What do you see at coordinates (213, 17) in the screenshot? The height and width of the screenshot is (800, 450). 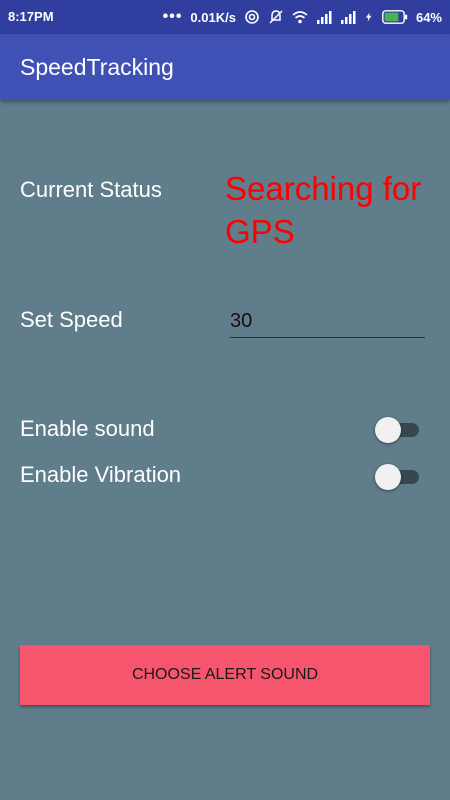 I see `network-speed: 0.01K/s` at bounding box center [213, 17].